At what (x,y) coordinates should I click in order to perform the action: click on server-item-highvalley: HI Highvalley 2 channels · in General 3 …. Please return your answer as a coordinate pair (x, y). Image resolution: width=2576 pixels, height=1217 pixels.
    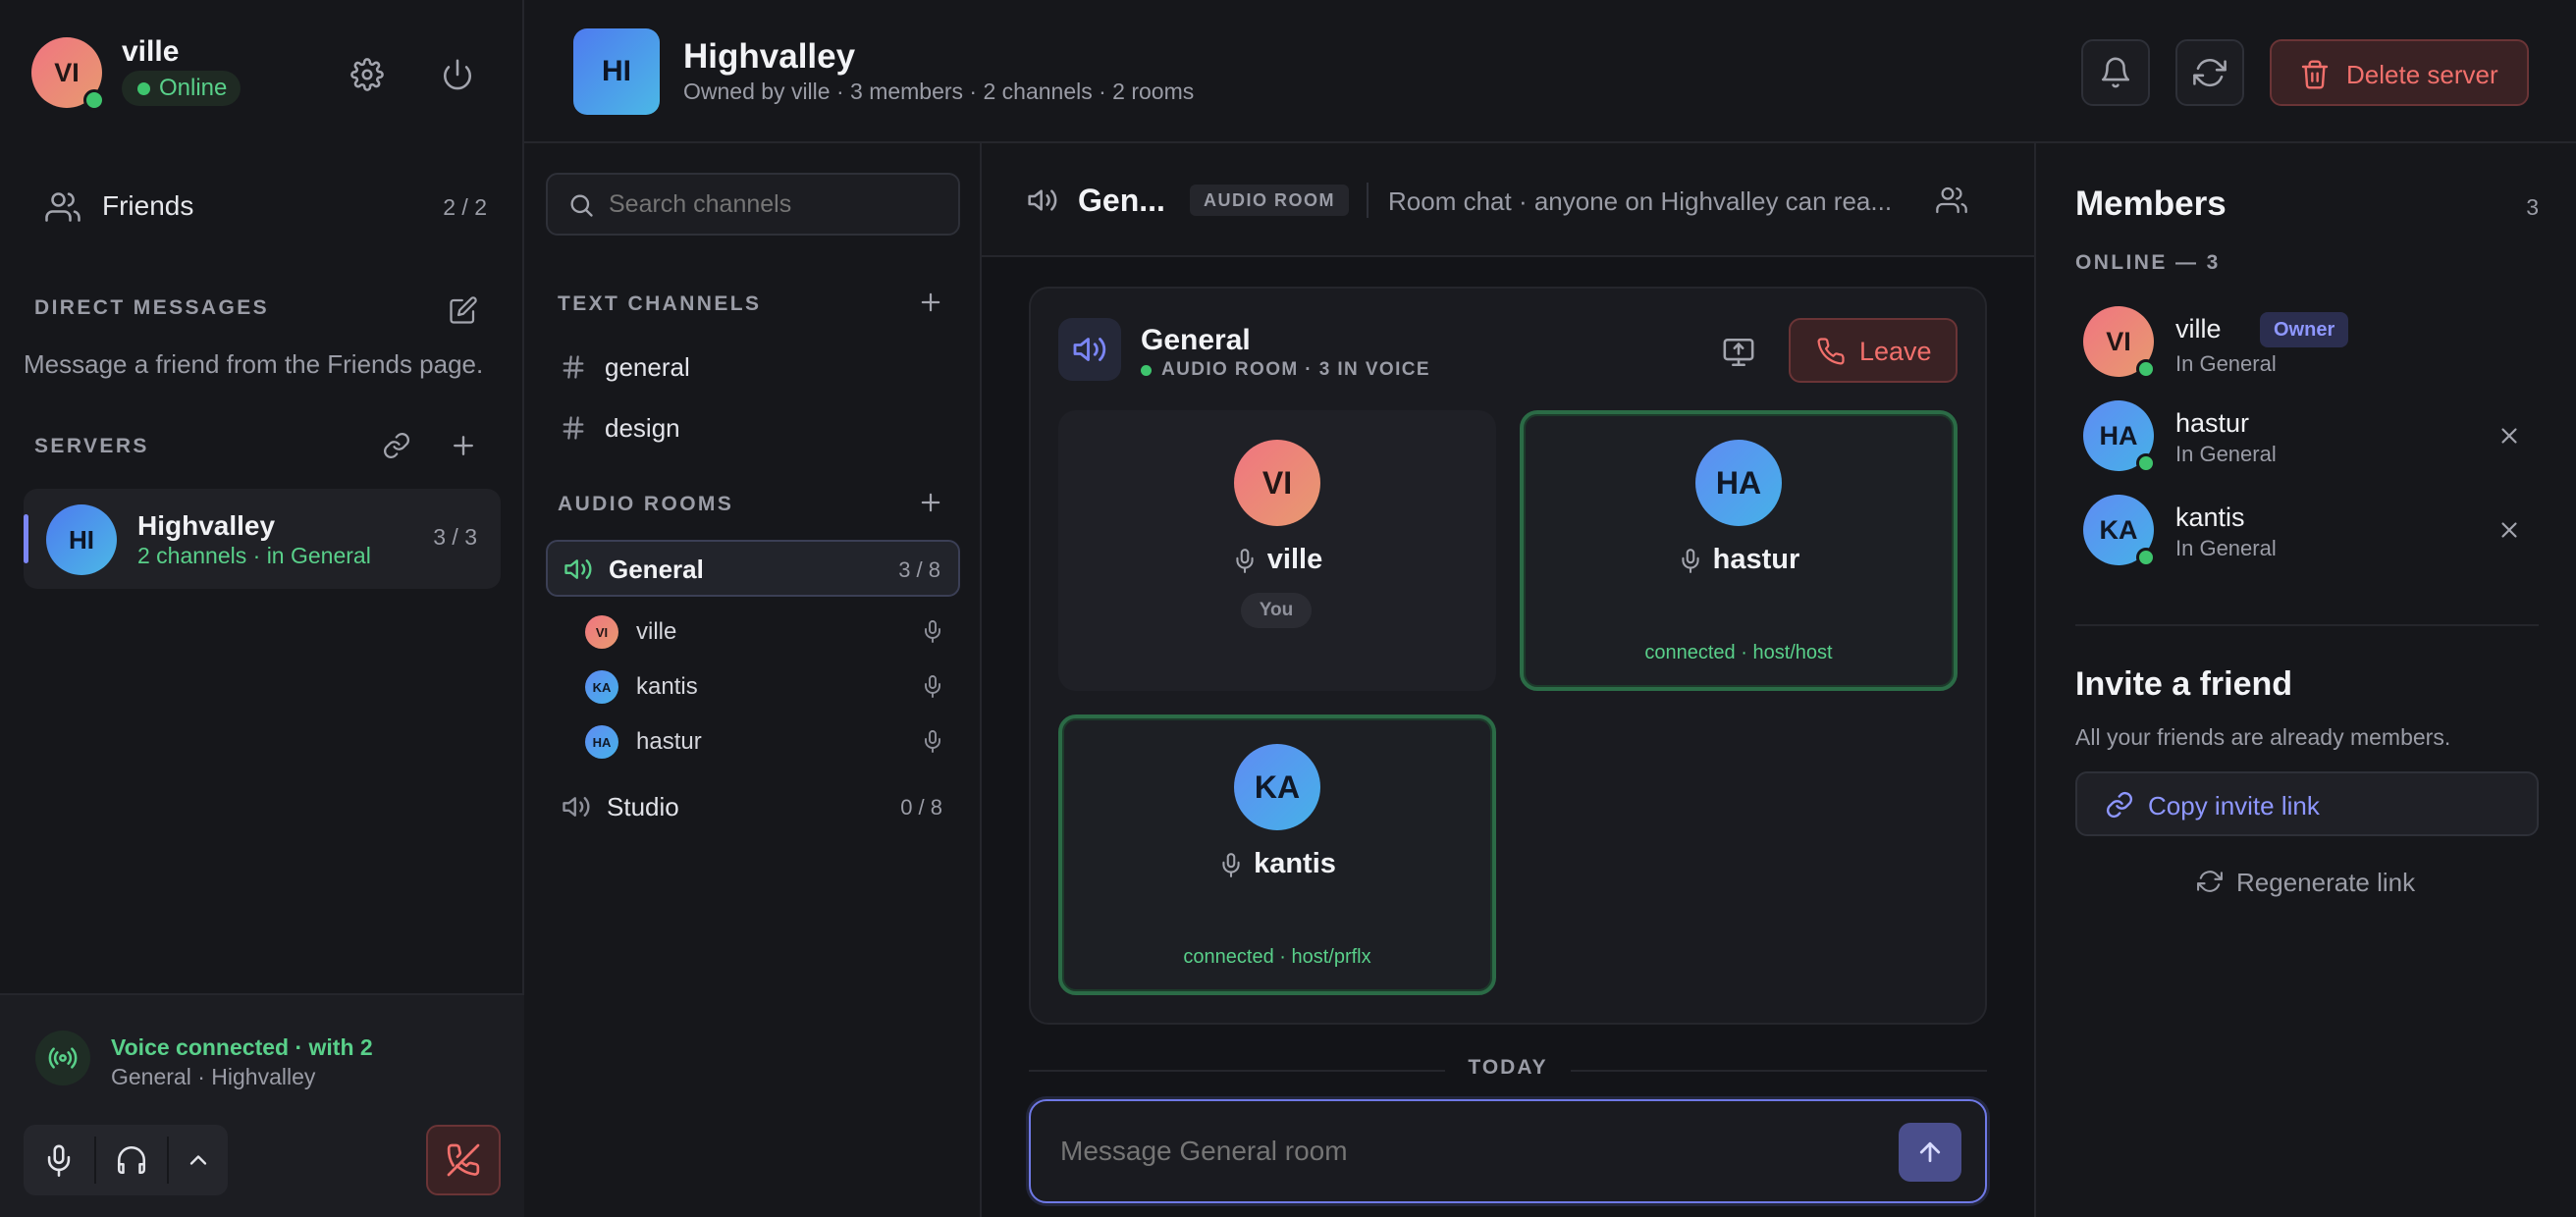
    Looking at the image, I should click on (262, 539).